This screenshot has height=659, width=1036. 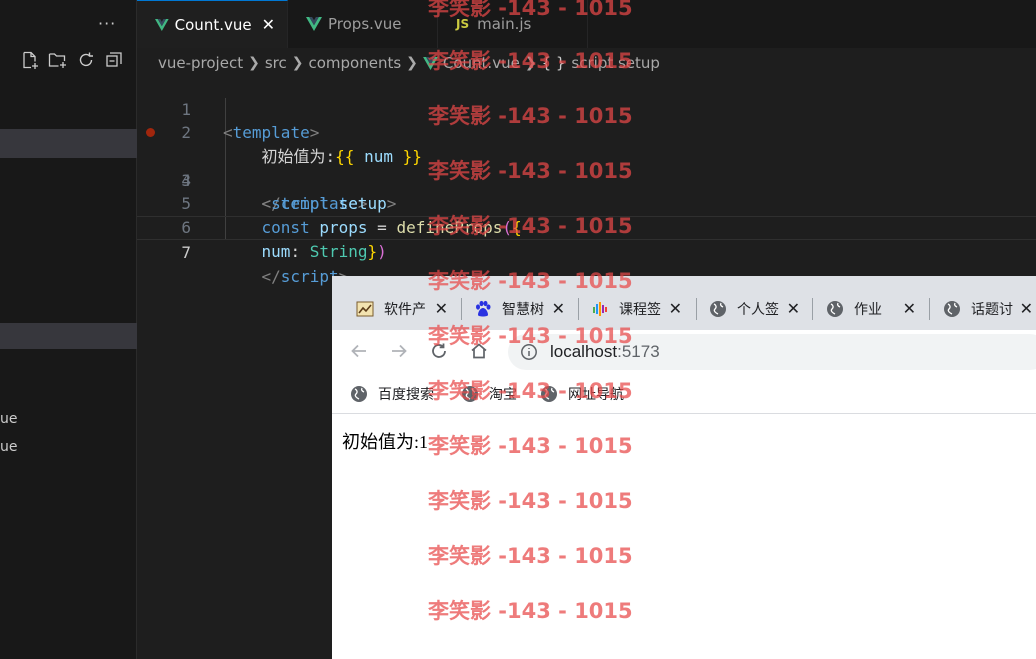 I want to click on explorer-sidebar: ··· ue ue, so click(x=68, y=329).